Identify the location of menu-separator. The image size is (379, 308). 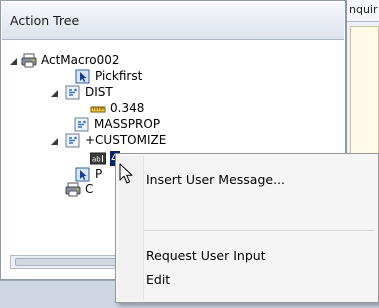
(259, 230).